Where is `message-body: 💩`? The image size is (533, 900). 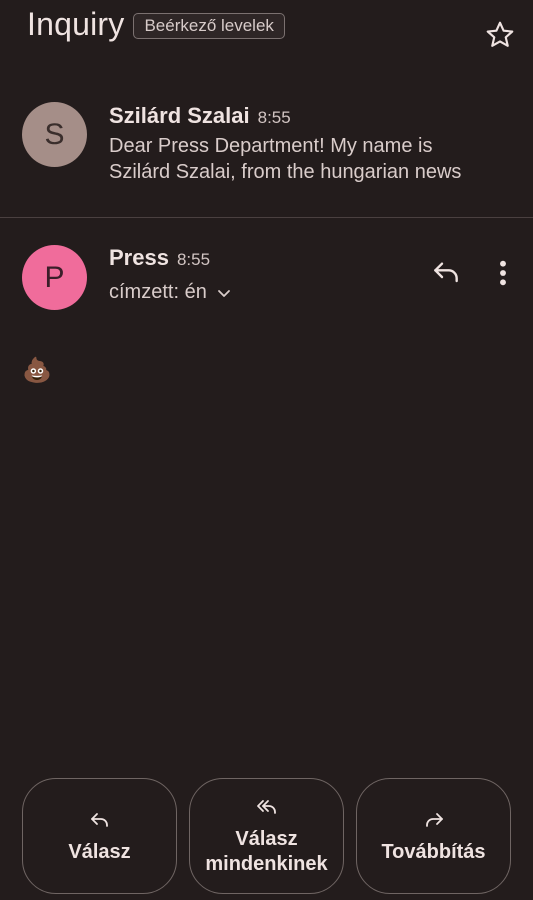
message-body: 💩 is located at coordinates (37, 370).